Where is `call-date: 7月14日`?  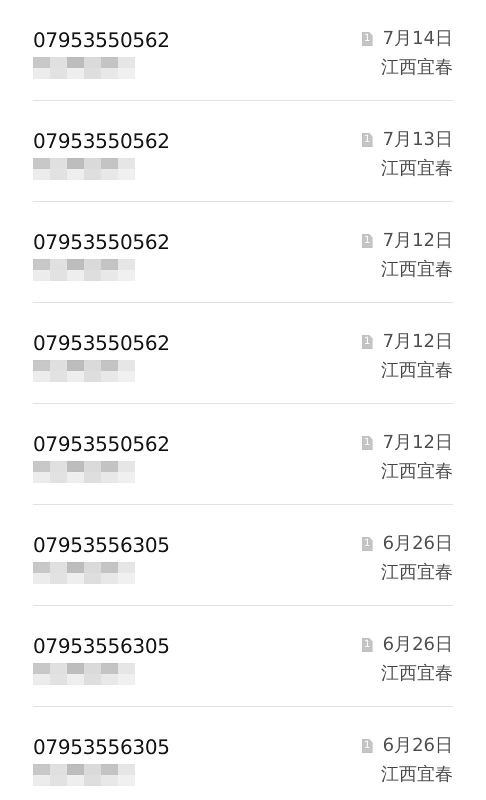
call-date: 7月14日 is located at coordinates (417, 39).